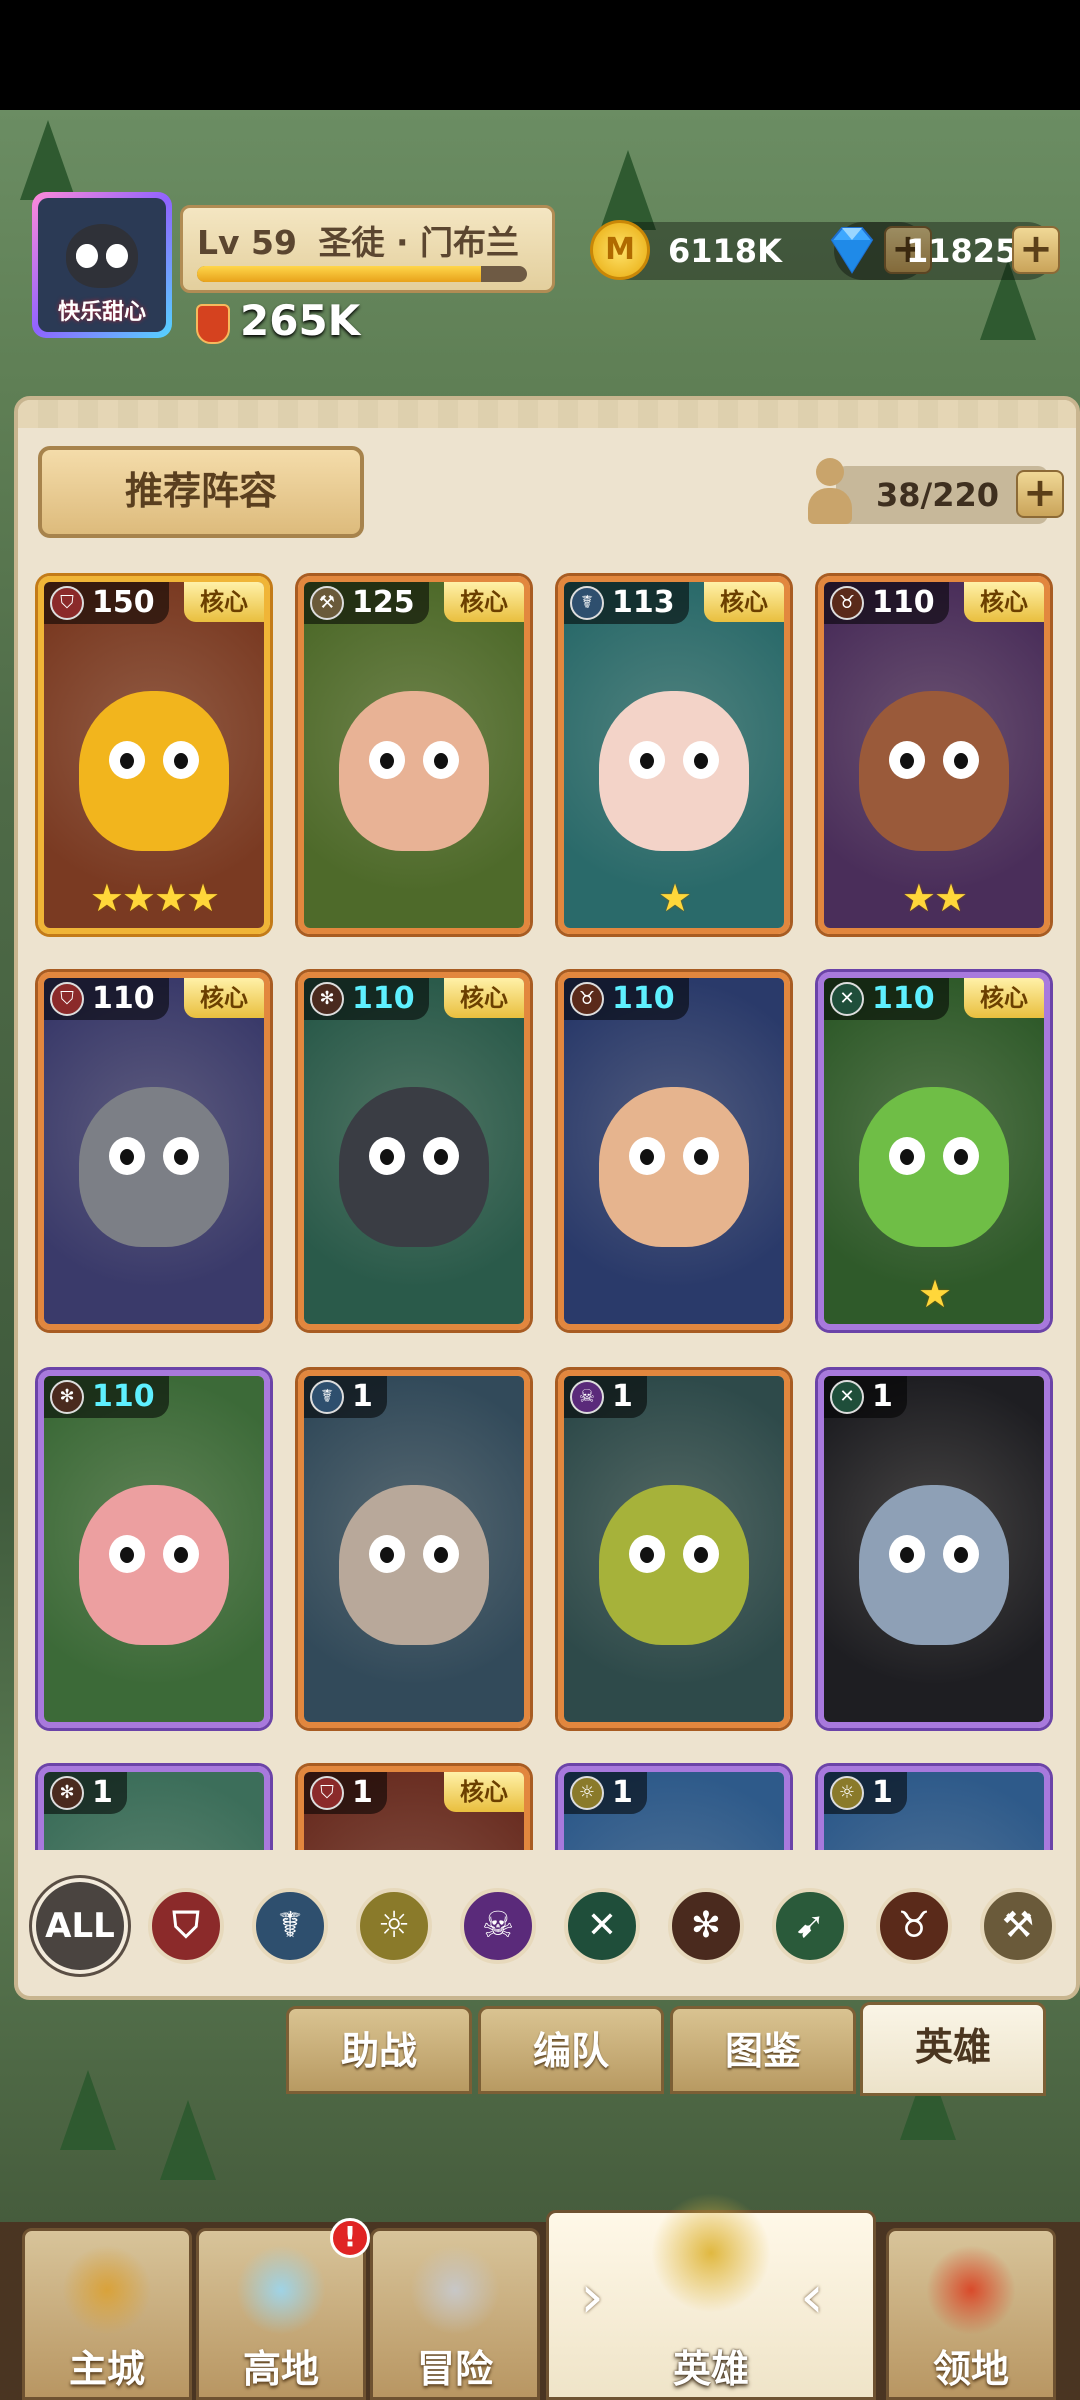 Image resolution: width=1080 pixels, height=2400 pixels. Describe the element at coordinates (102, 256) in the screenshot. I see `avatar-portrait` at that location.